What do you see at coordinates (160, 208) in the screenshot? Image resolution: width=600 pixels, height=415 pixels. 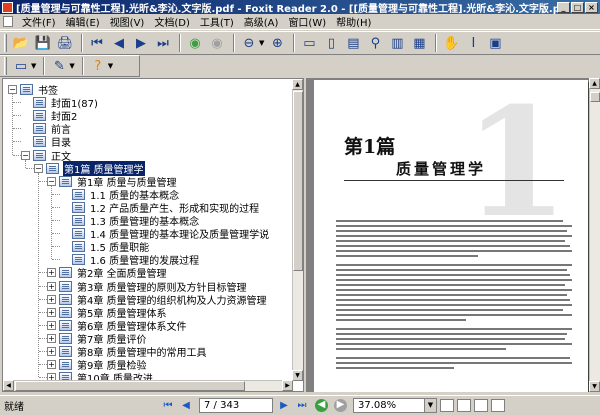 I see `bookmark-item: 1.2 产品质量产生、形成和实现的过程` at bounding box center [160, 208].